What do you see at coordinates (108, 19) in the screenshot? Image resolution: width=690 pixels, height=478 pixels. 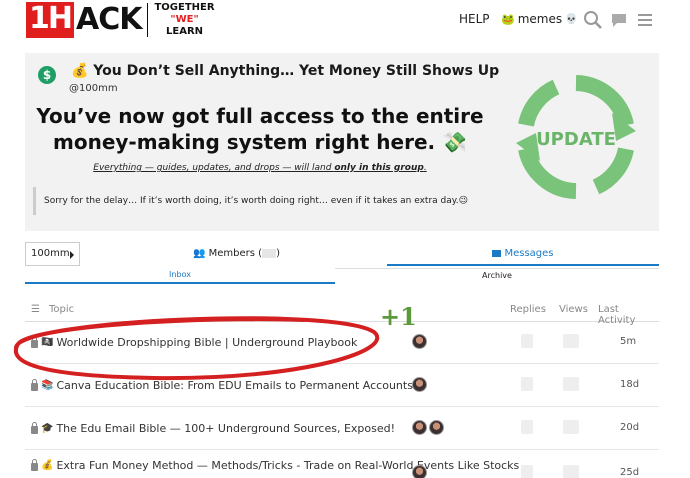 I see `logo-text: ACK` at bounding box center [108, 19].